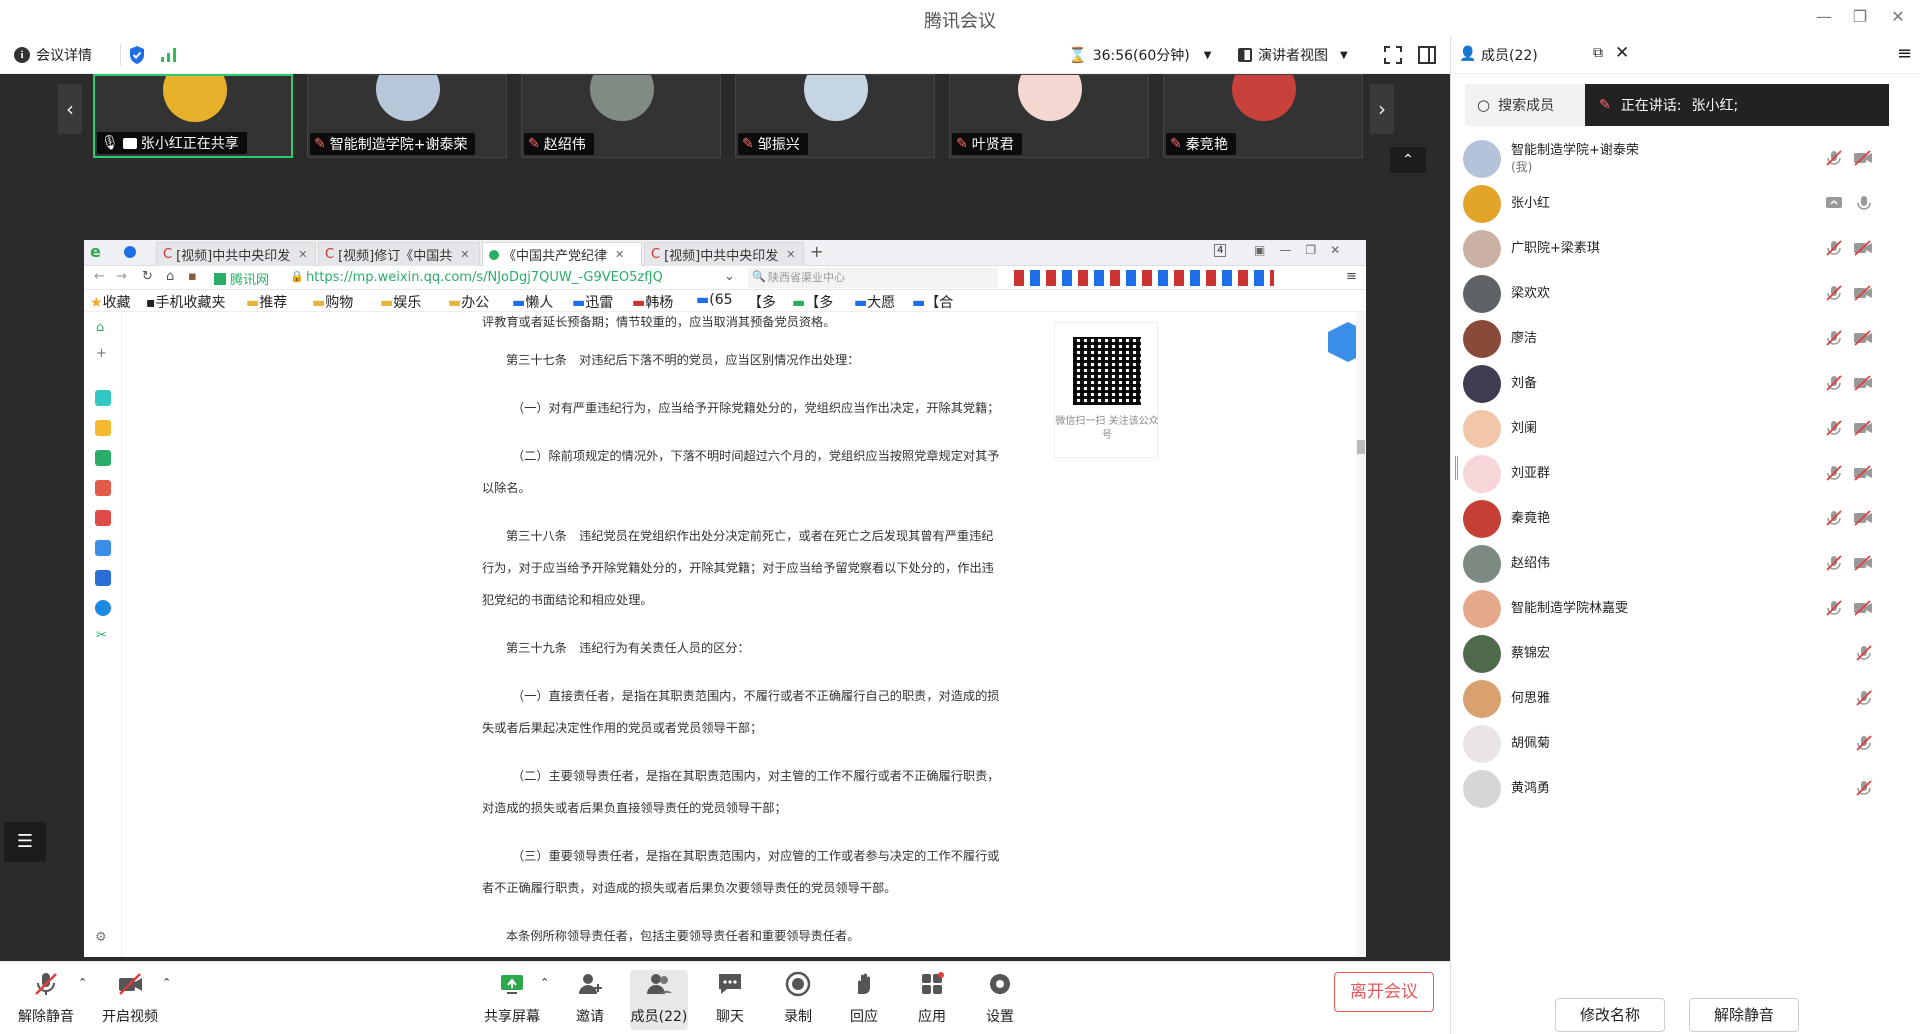  Describe the element at coordinates (101, 635) in the screenshot. I see `scissors-icon: ✂` at that location.